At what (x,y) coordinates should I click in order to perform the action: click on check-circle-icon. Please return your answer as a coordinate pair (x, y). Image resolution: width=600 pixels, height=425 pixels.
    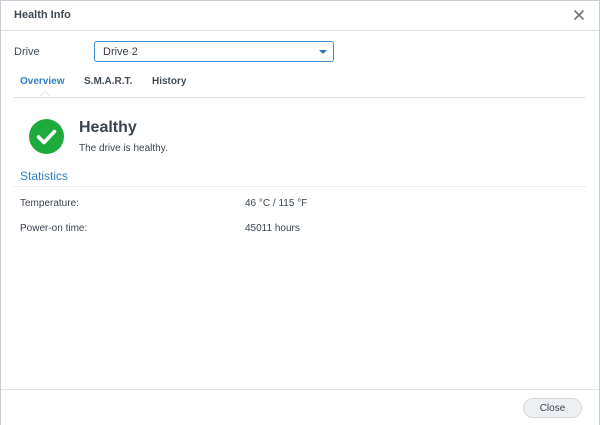
    Looking at the image, I should click on (46, 136).